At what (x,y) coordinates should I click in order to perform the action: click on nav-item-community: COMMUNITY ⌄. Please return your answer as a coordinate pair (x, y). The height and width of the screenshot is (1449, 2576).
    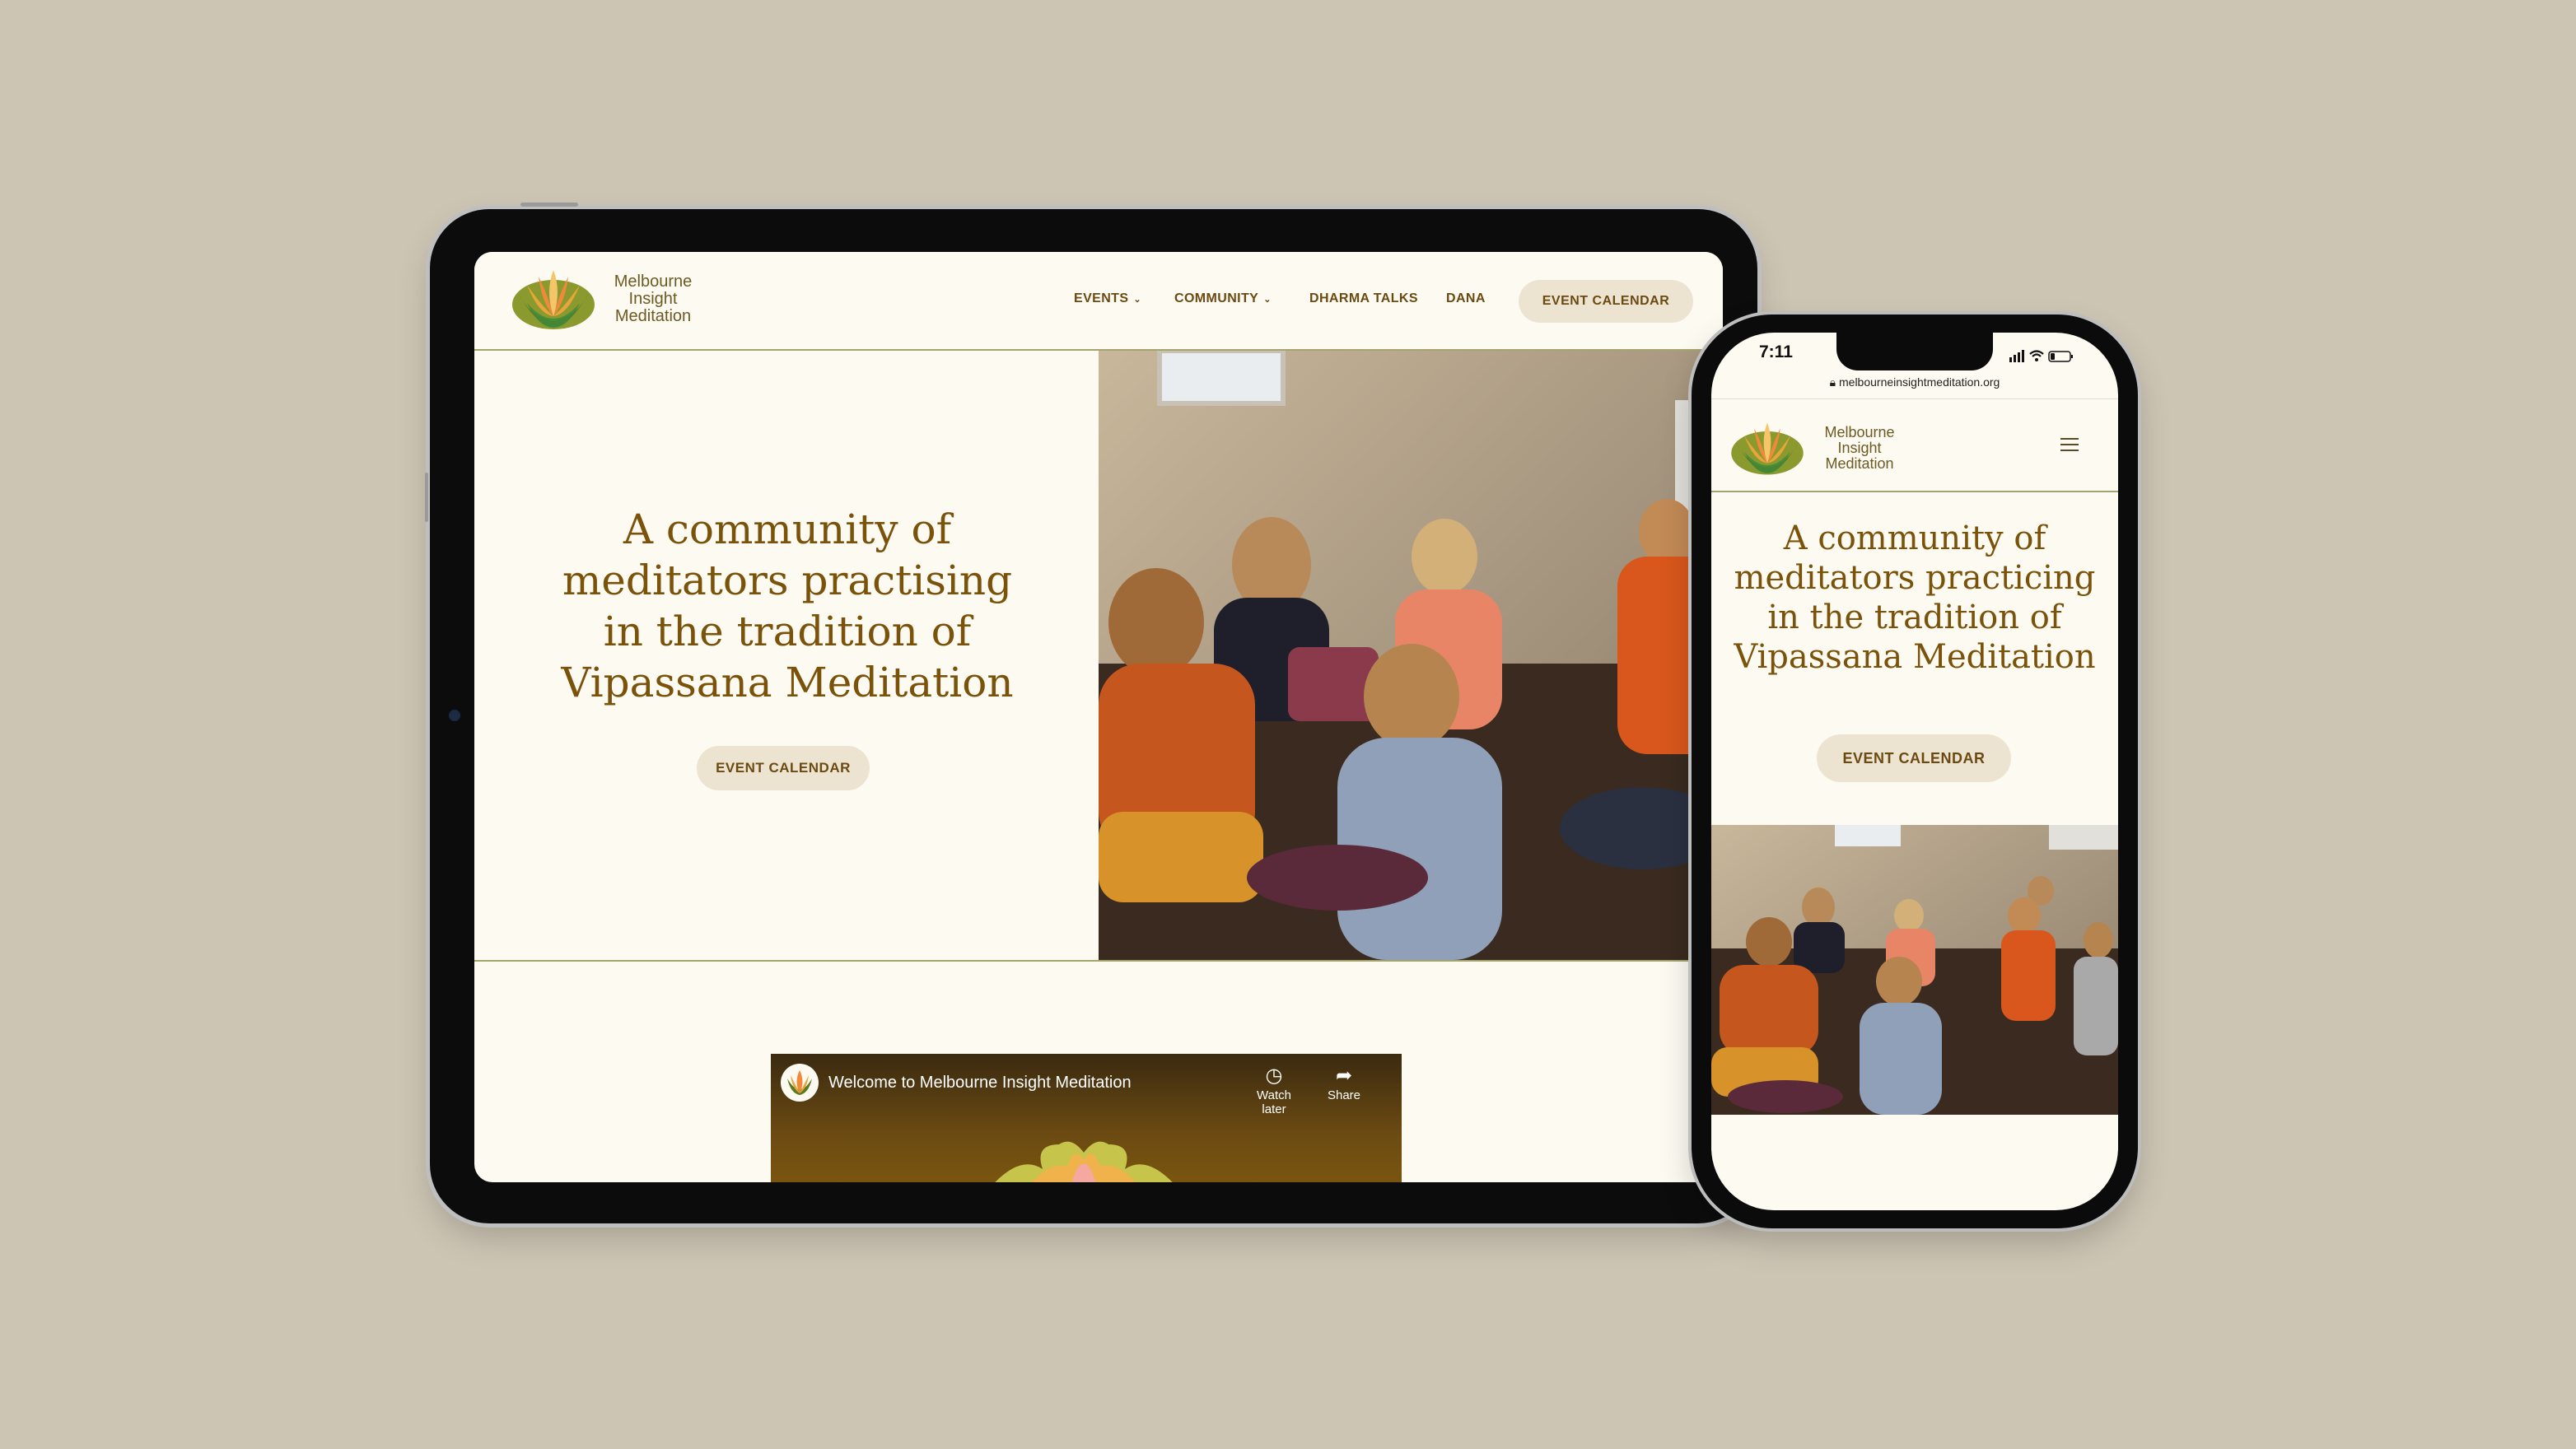
    Looking at the image, I should click on (1223, 298).